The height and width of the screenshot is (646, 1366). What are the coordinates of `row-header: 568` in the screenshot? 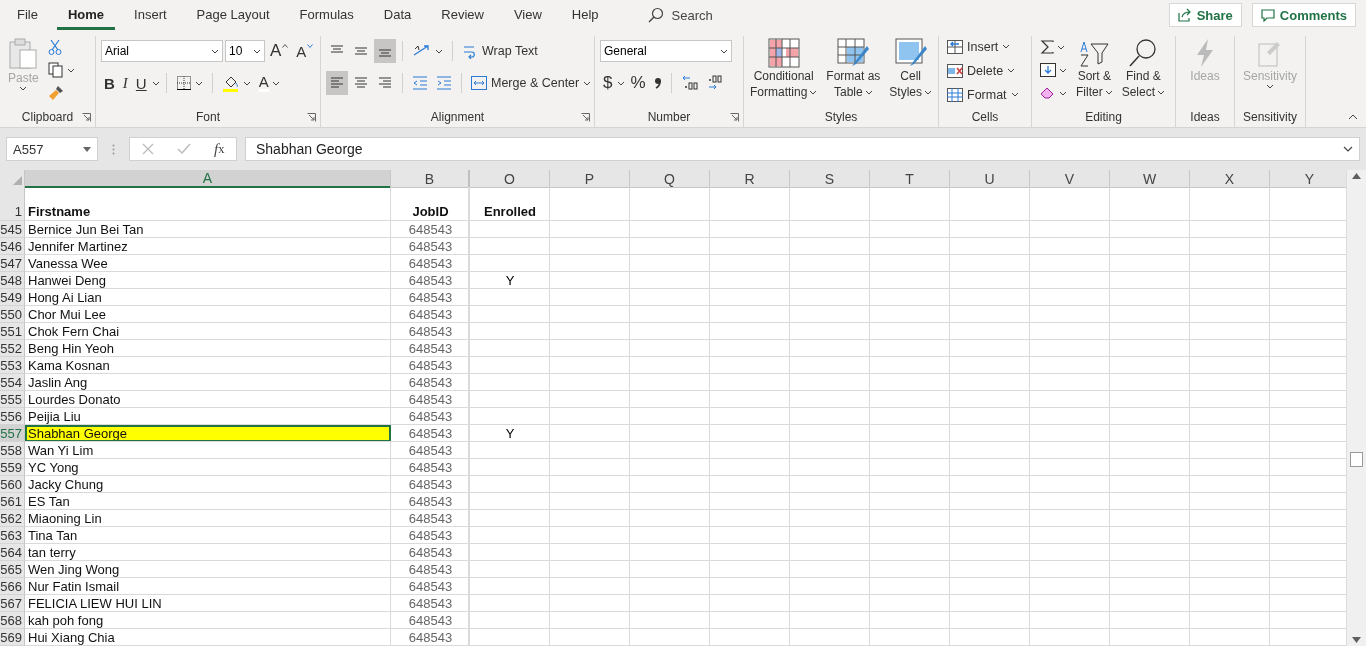 It's located at (12, 620).